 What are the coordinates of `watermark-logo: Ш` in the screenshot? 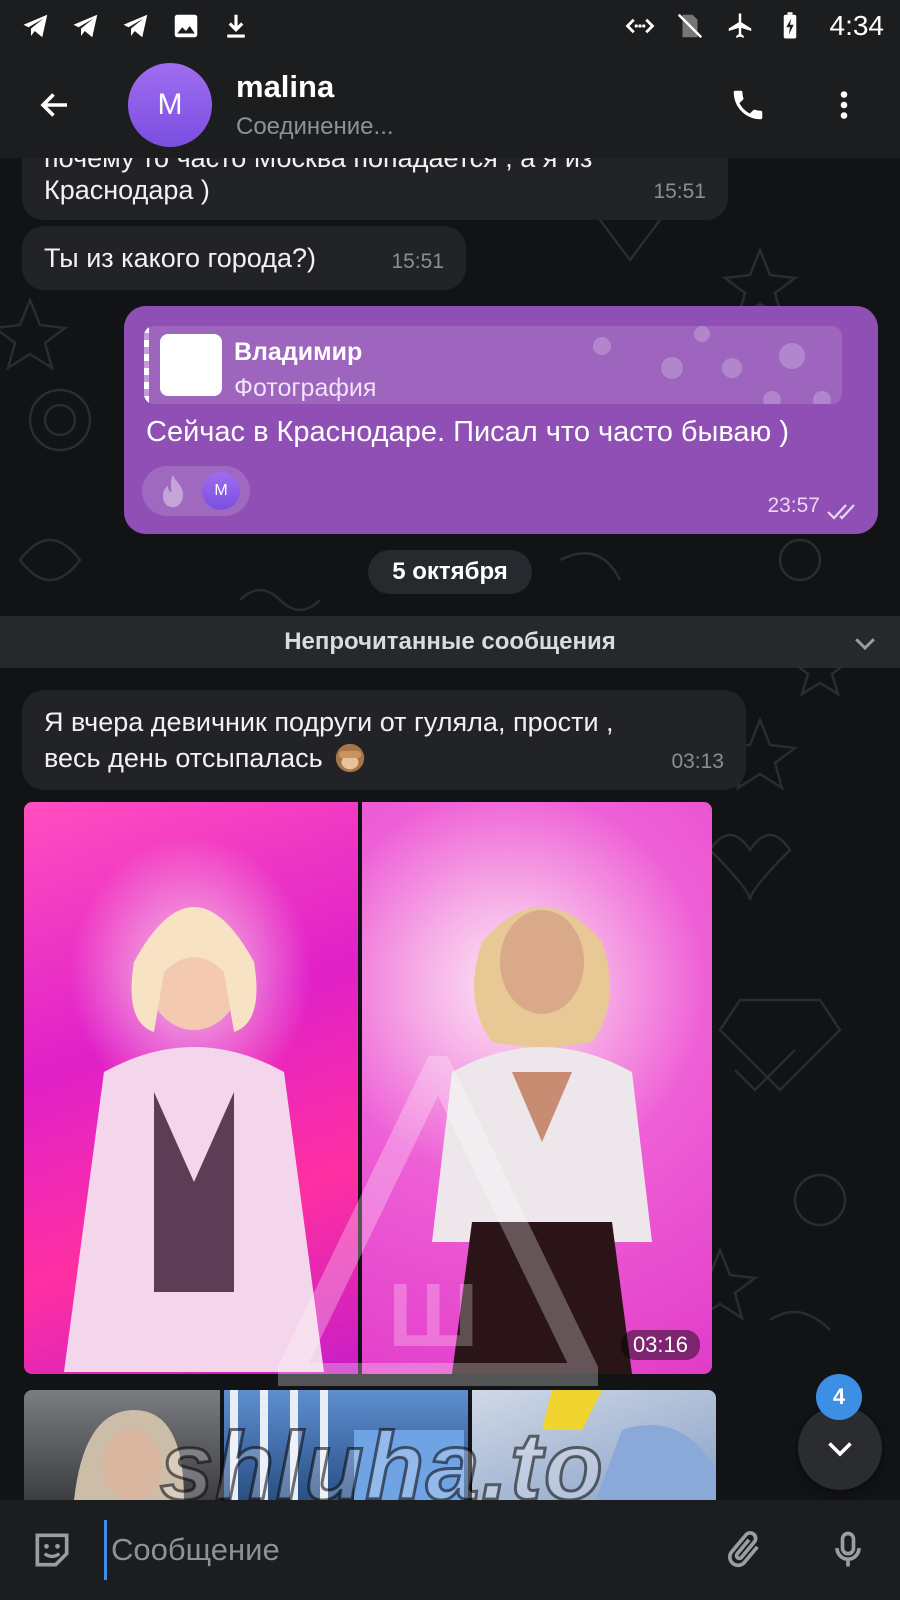 It's located at (438, 1221).